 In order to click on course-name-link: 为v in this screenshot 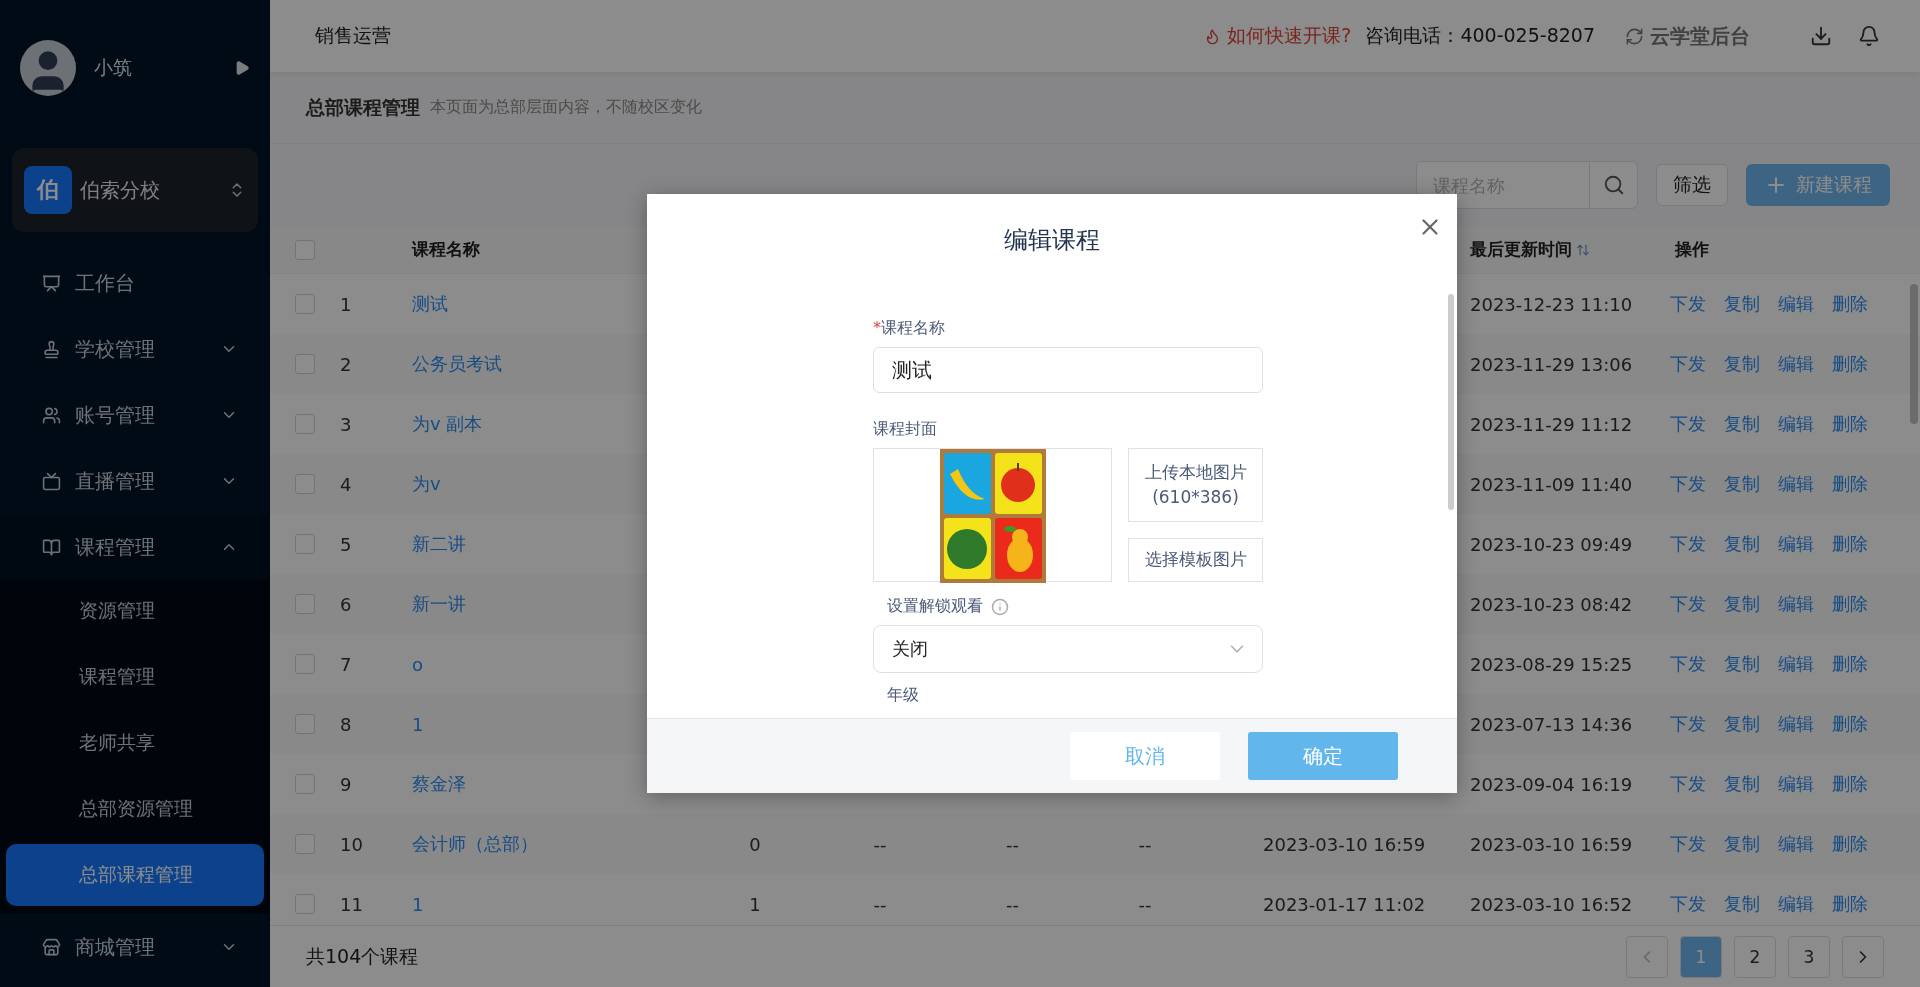, I will do `click(420, 484)`.